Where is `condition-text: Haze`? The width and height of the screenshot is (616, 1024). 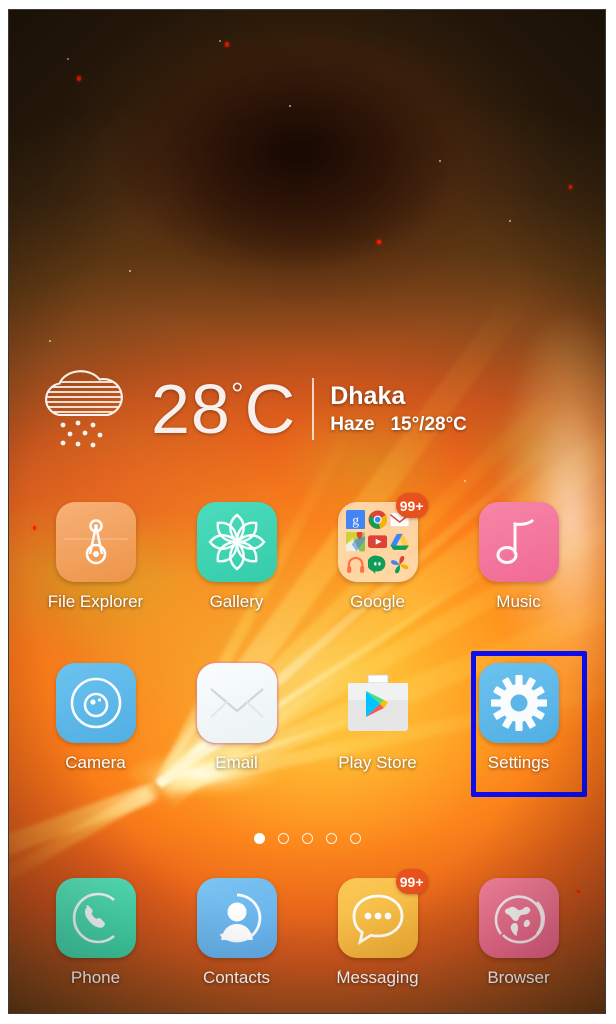
condition-text: Haze is located at coordinates (352, 425).